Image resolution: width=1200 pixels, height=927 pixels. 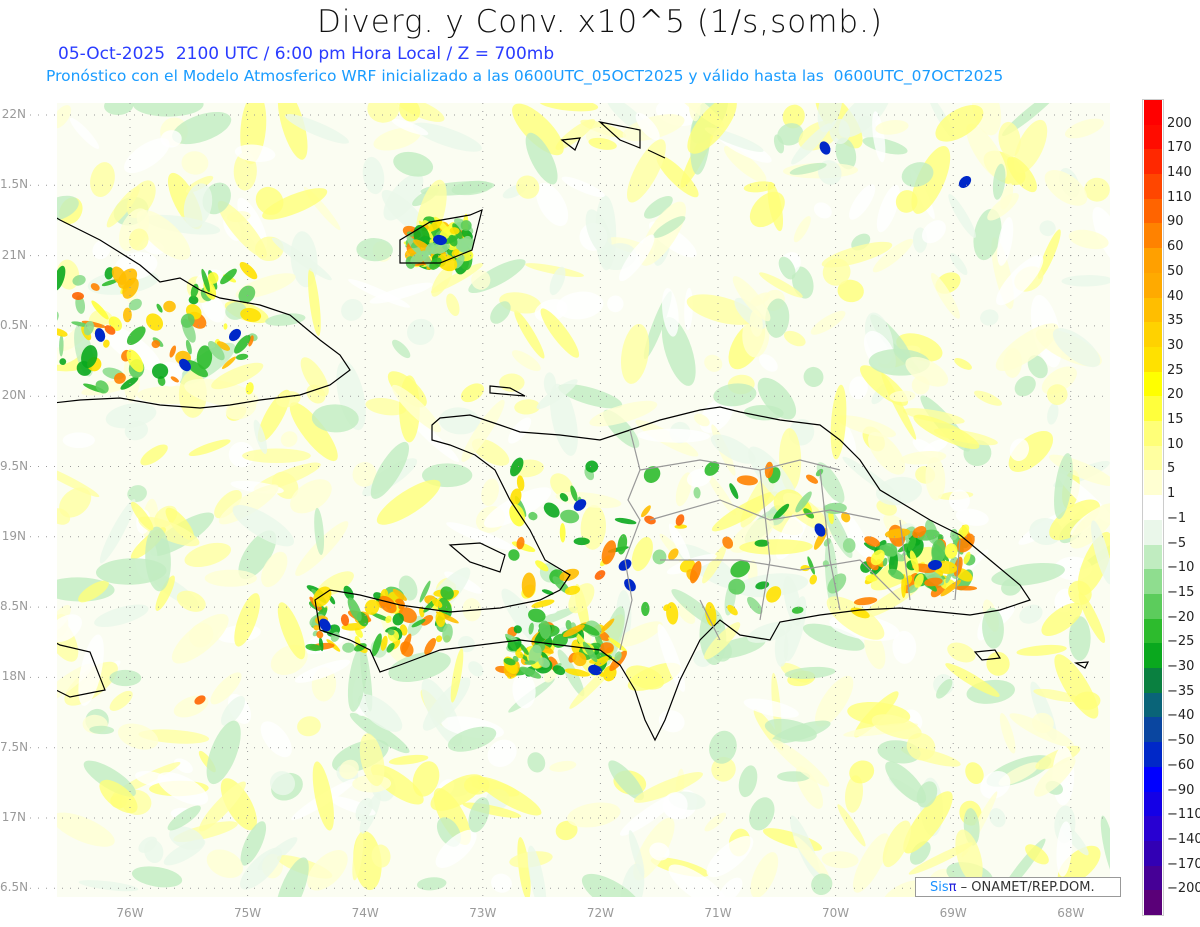 What do you see at coordinates (1175, 222) in the screenshot?
I see `colorbar-label: 90` at bounding box center [1175, 222].